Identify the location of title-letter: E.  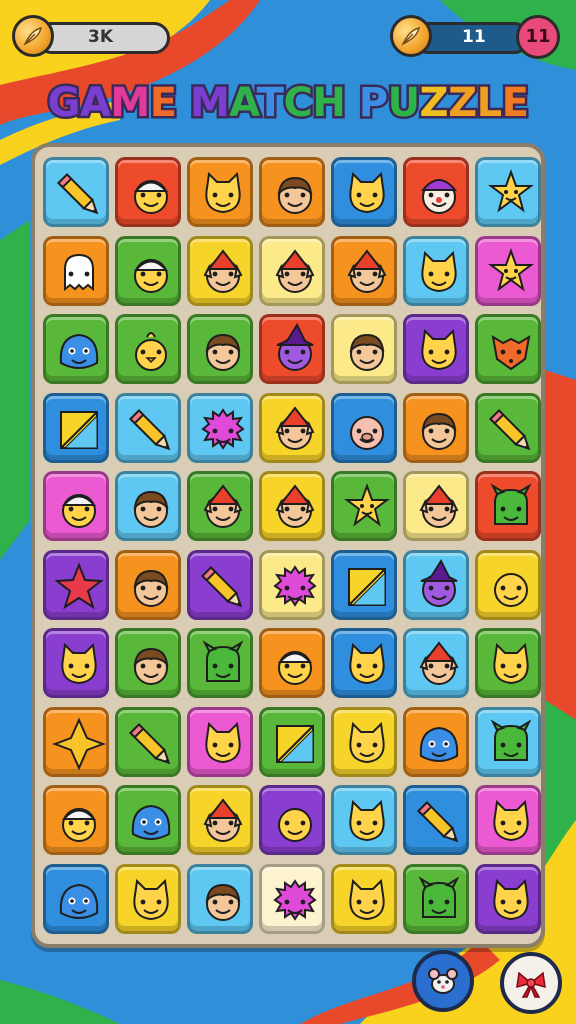
(515, 103).